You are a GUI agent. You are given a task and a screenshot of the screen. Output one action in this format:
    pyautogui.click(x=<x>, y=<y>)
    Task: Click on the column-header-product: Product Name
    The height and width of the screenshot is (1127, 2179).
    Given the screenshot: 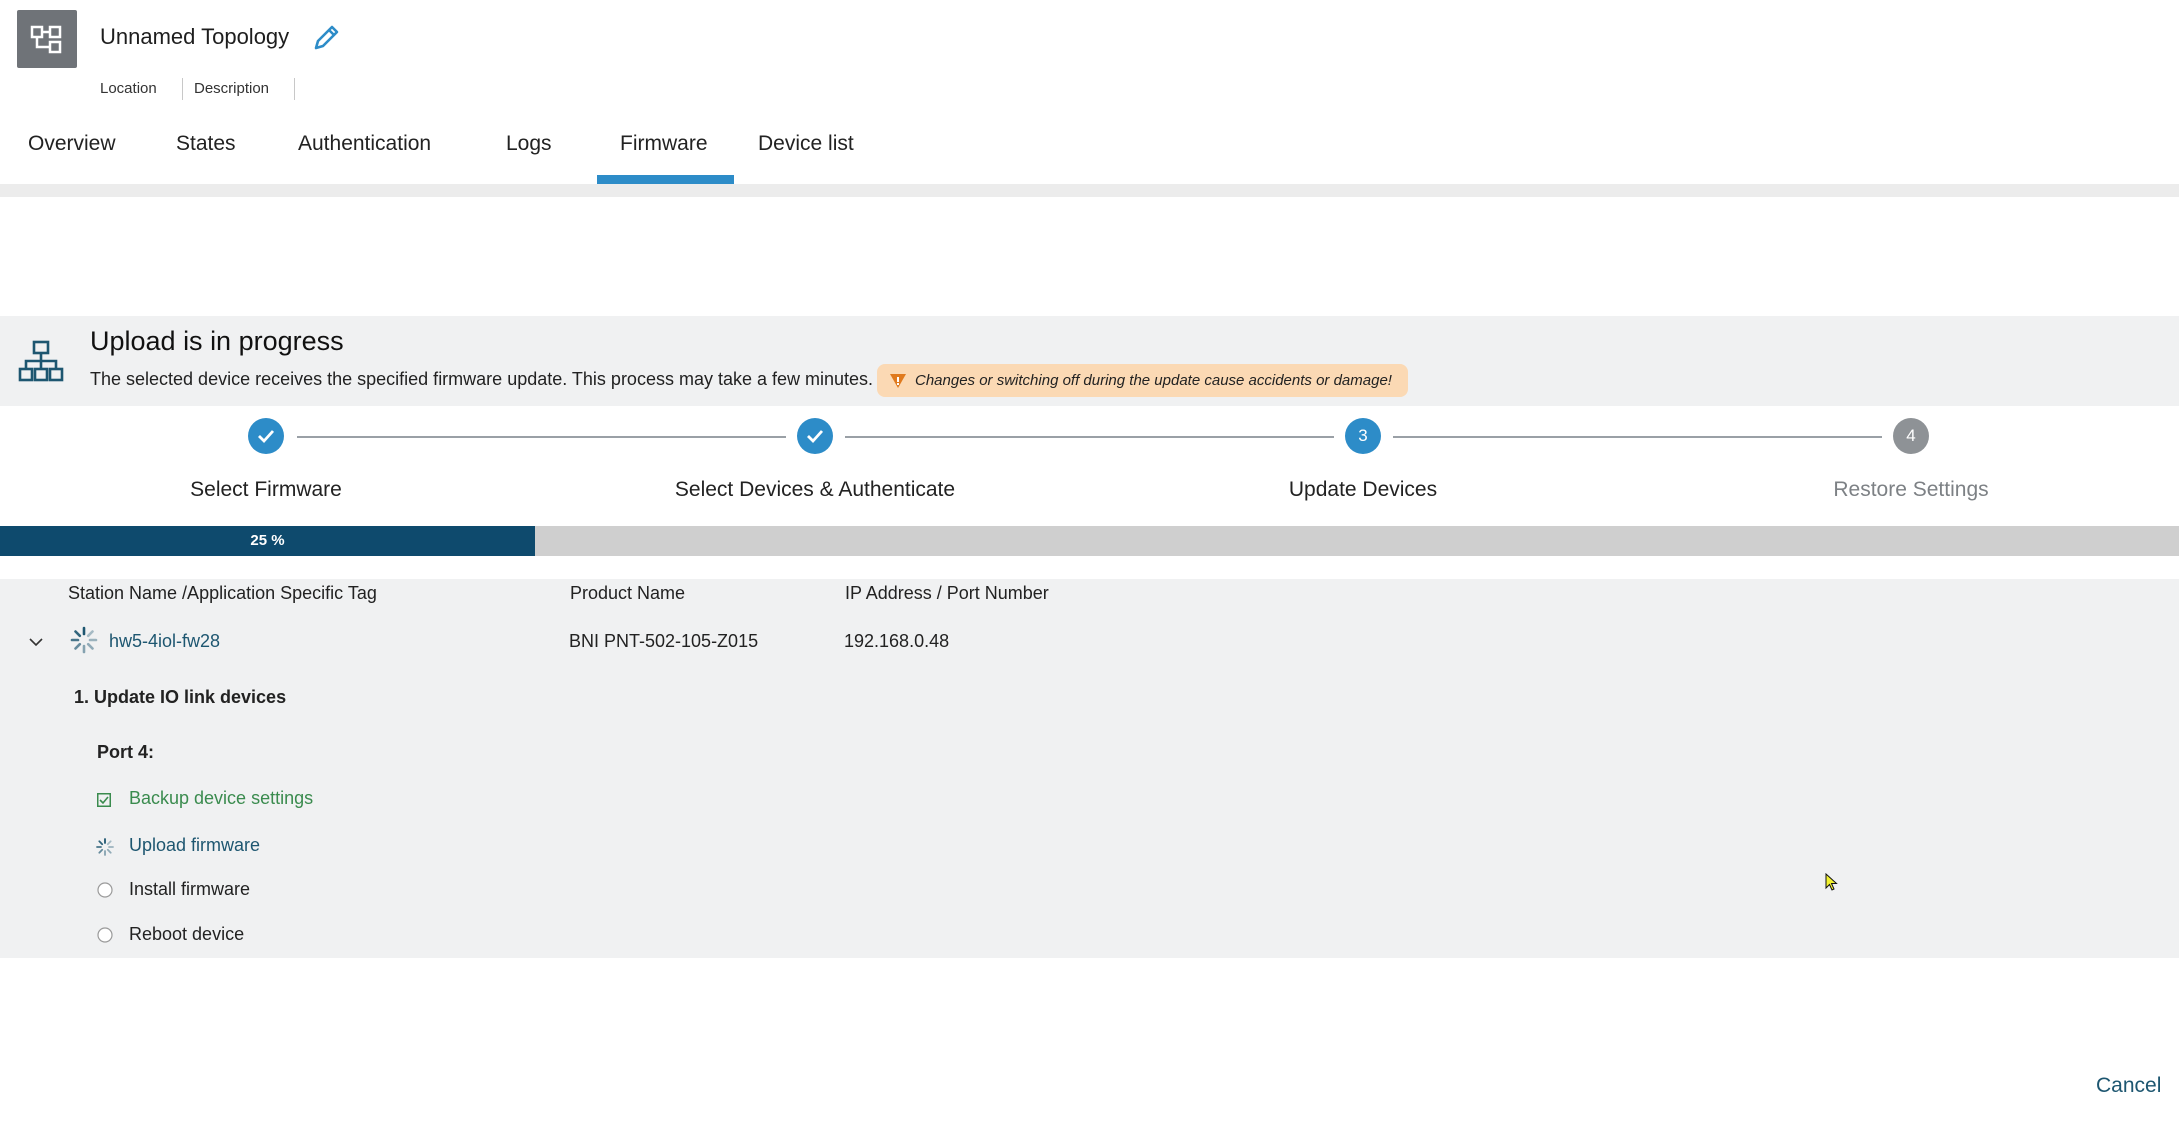 What is the action you would take?
    pyautogui.click(x=627, y=593)
    